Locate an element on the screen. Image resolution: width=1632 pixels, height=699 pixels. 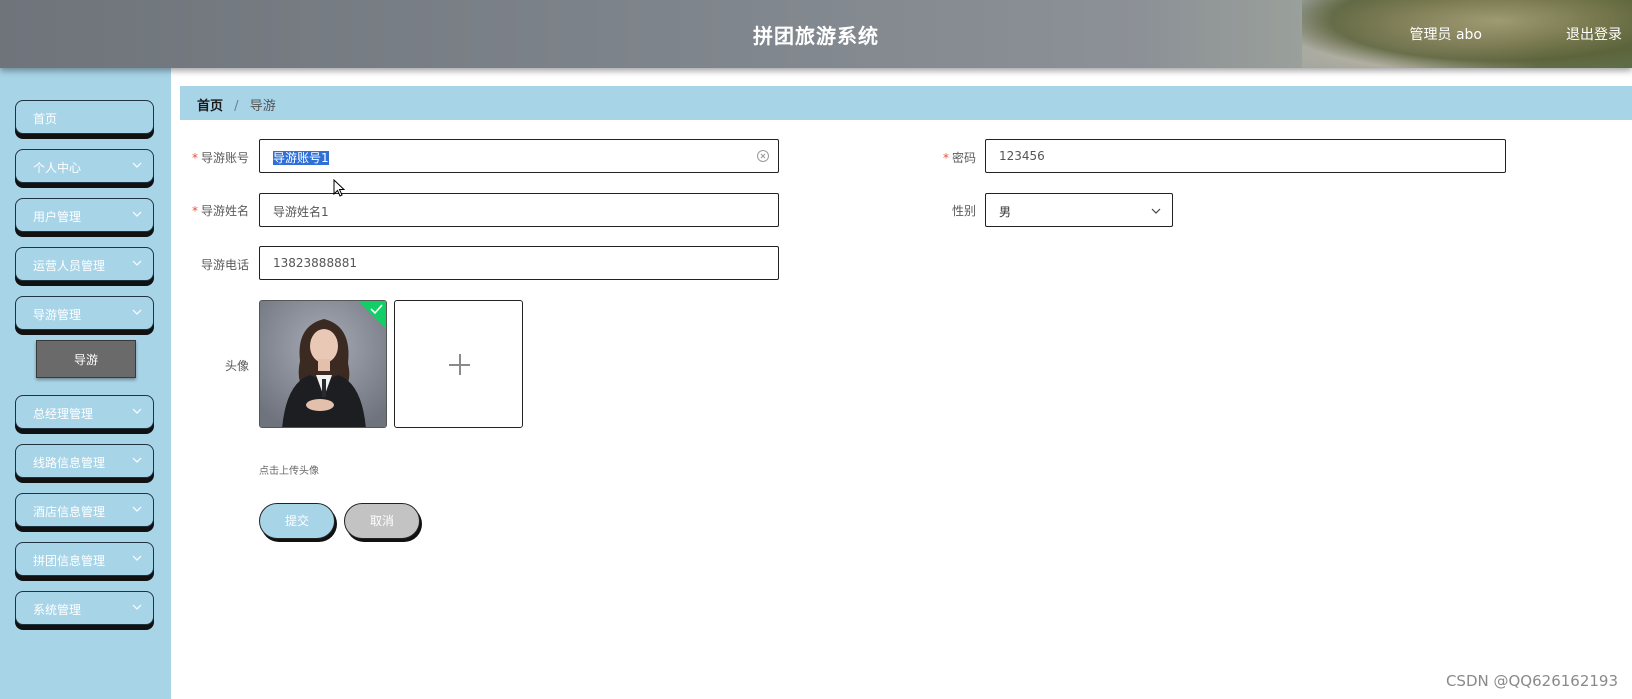
plus-icon-vertical is located at coordinates (460, 364).